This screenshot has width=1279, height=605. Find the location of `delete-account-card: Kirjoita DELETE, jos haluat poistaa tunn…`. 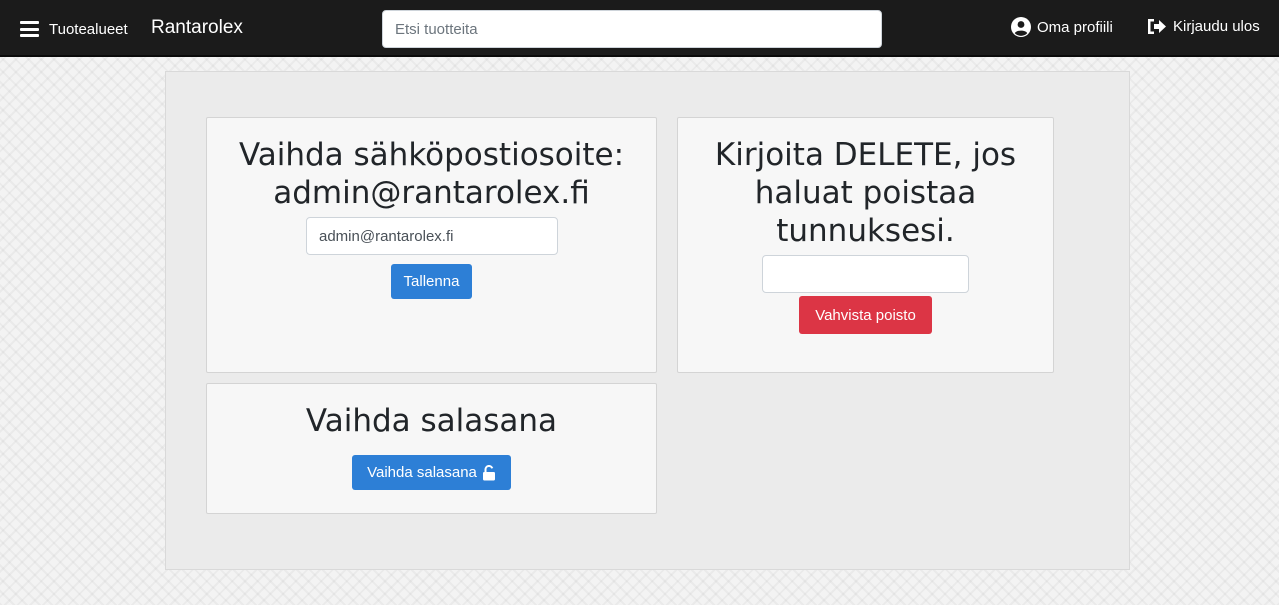

delete-account-card: Kirjoita DELETE, jos haluat poistaa tunn… is located at coordinates (865, 245).